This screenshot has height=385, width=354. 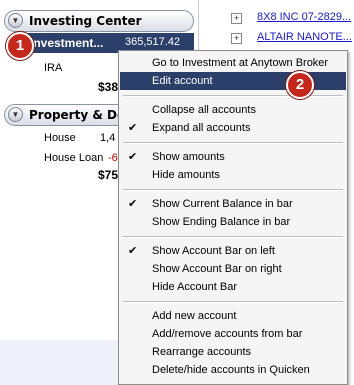 I want to click on menu-item-bar-on-right: Show Account Bar on right, so click(x=233, y=269).